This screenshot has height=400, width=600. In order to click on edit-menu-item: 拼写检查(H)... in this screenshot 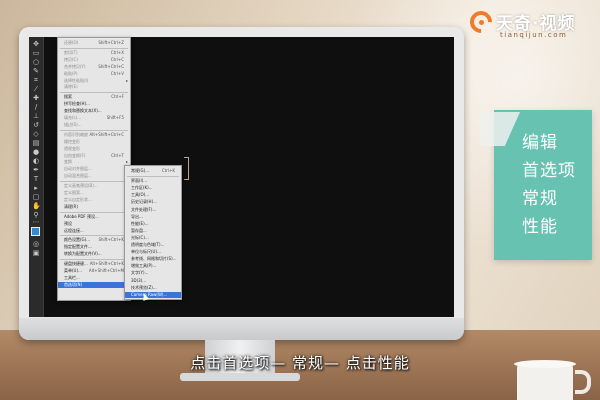, I will do `click(94, 104)`.